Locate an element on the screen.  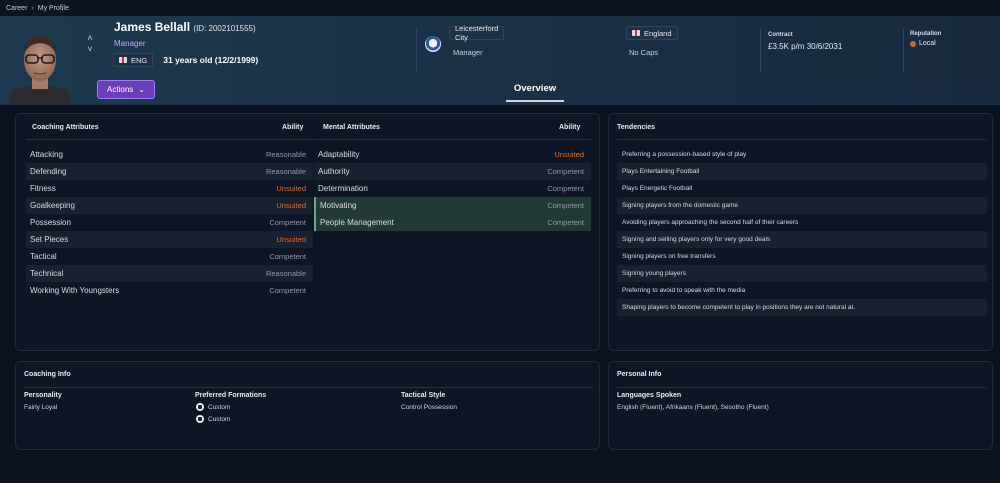
player-name-text: James Bellall is located at coordinates (152, 27).